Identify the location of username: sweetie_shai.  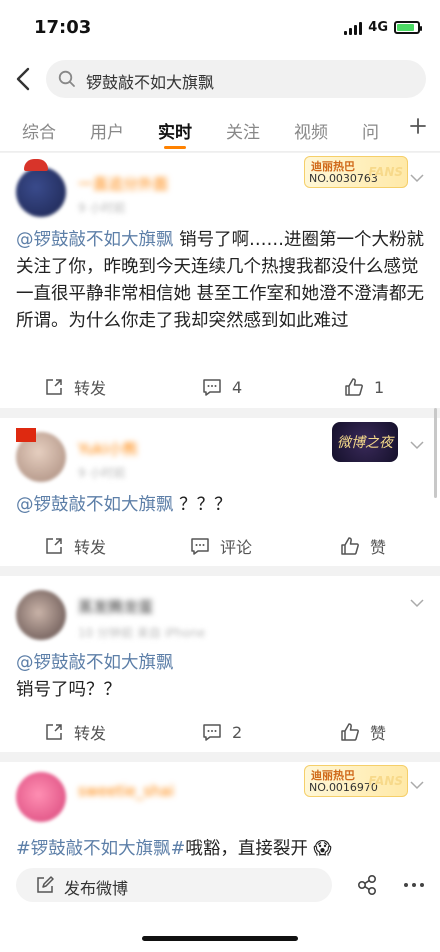
(126, 791).